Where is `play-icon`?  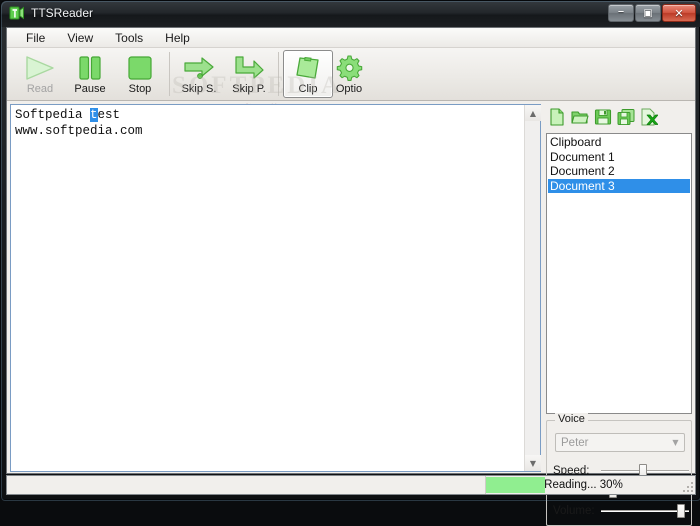
play-icon is located at coordinates (40, 68).